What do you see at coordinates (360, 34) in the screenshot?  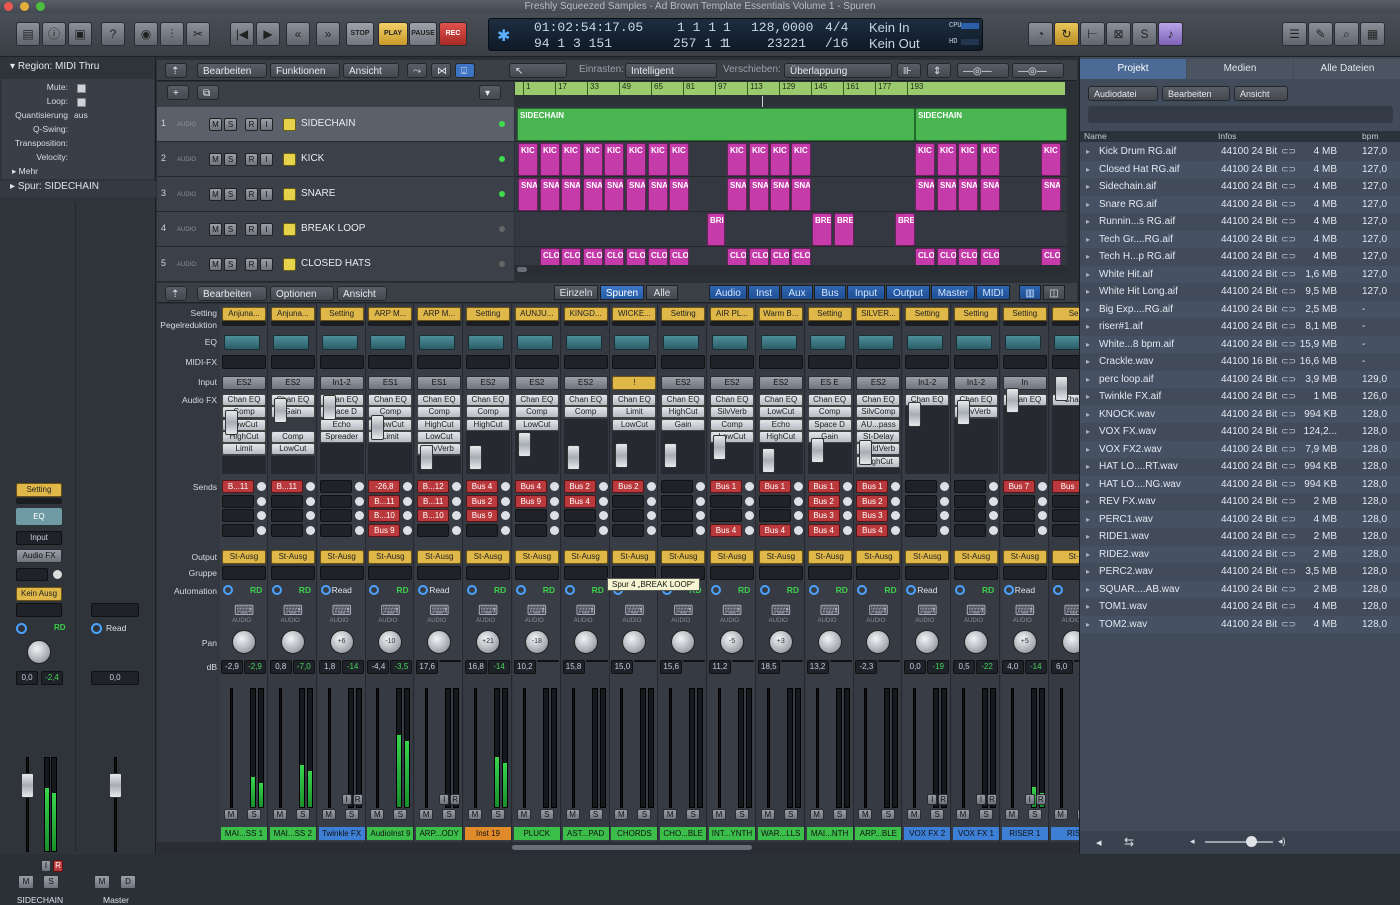 I see `stop-button: STOP` at bounding box center [360, 34].